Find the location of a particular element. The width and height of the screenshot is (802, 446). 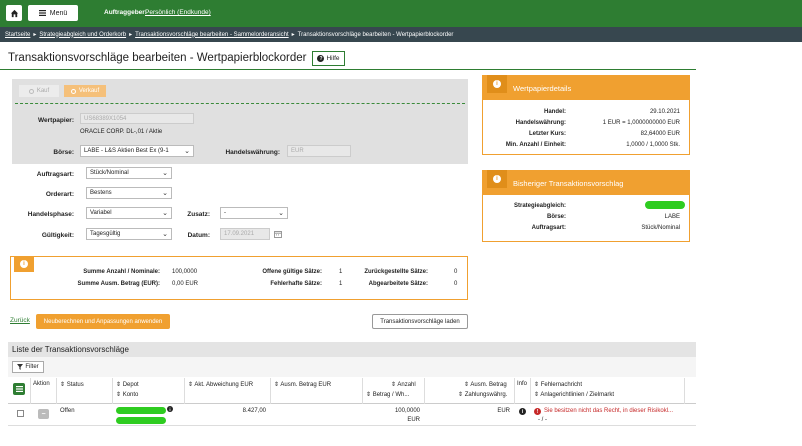

col-fehlernachricht-label: Fehlernachricht is located at coordinates (561, 385).